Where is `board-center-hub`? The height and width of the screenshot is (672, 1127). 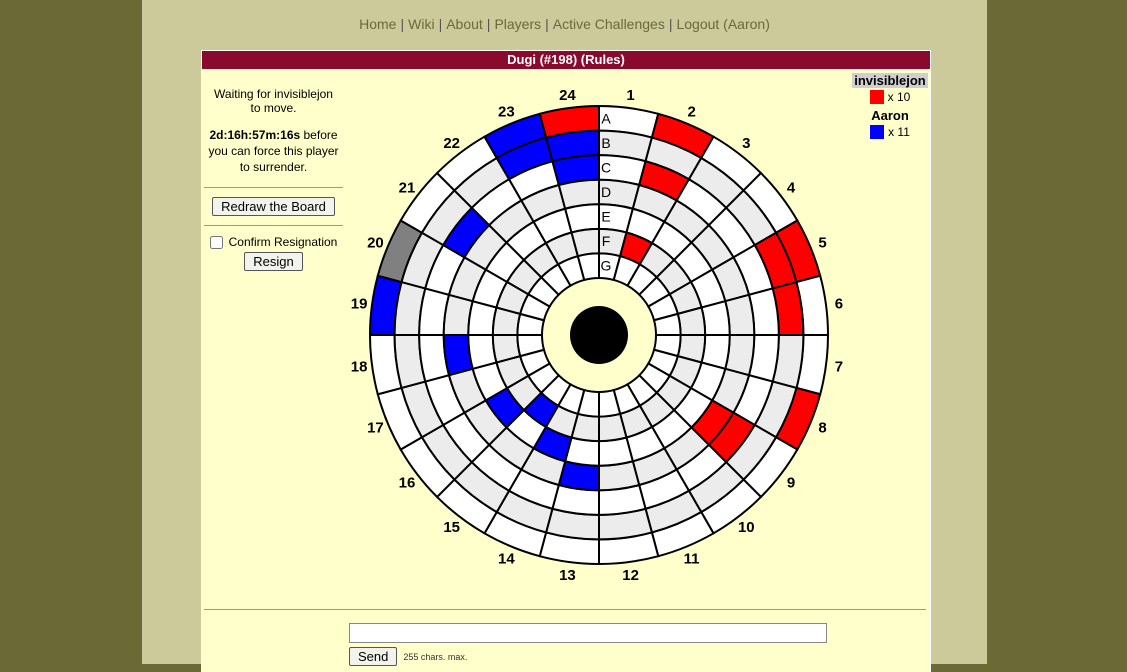
board-center-hub is located at coordinates (599, 335).